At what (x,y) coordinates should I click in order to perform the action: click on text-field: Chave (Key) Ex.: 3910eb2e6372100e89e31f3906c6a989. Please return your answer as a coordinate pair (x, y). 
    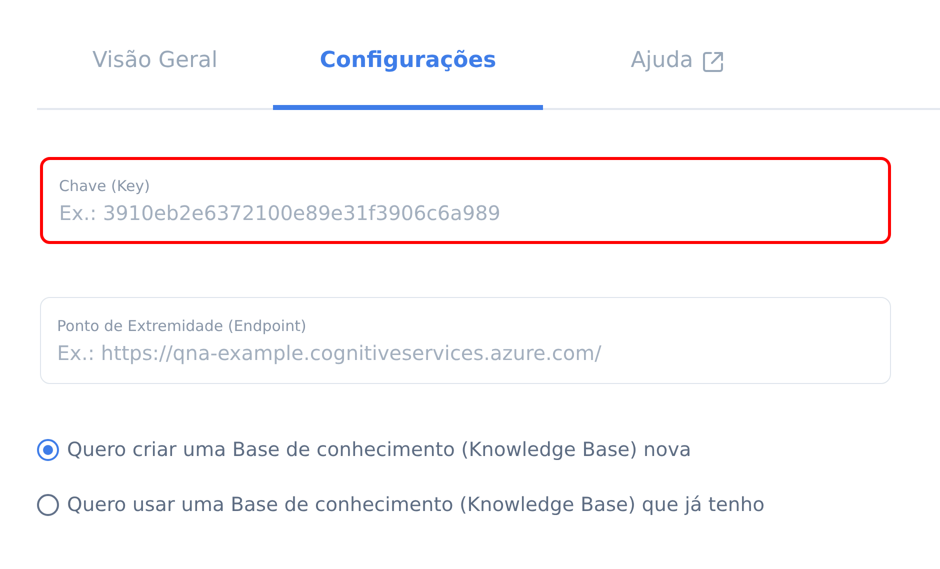
    Looking at the image, I should click on (465, 200).